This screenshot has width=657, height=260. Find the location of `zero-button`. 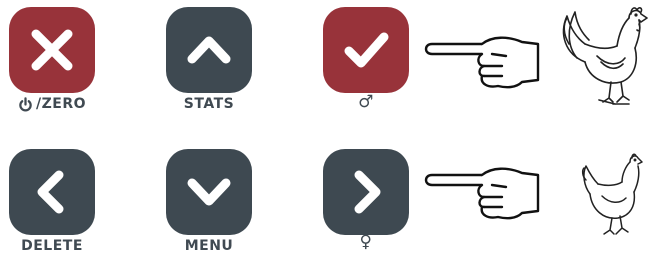

zero-button is located at coordinates (52, 50).